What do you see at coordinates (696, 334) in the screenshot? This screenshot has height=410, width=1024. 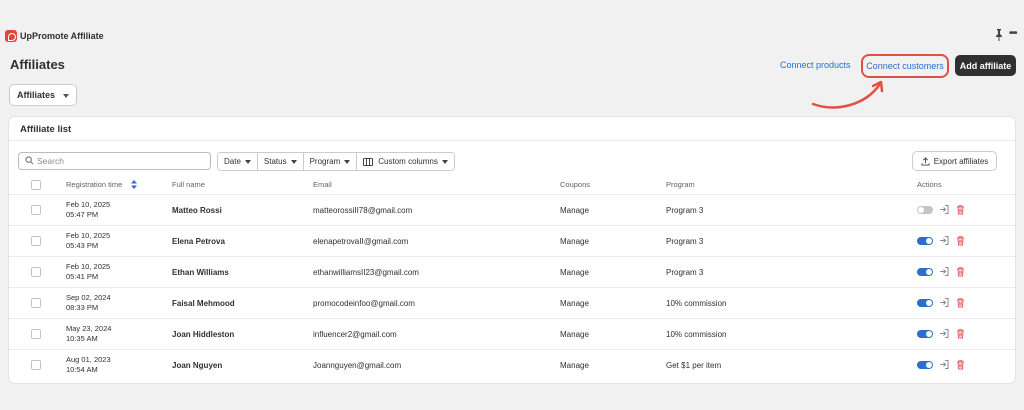 I see `affiliate-program: 10% commission` at bounding box center [696, 334].